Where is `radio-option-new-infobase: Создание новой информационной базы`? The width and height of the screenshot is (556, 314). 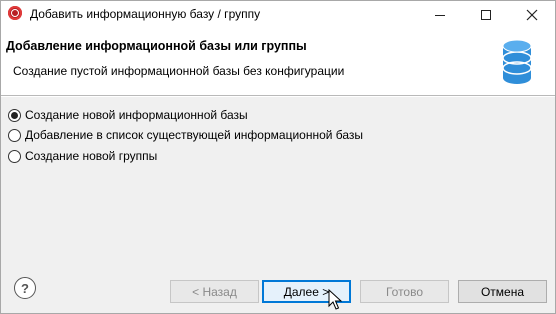 radio-option-new-infobase: Создание новой информационной базы is located at coordinates (128, 115).